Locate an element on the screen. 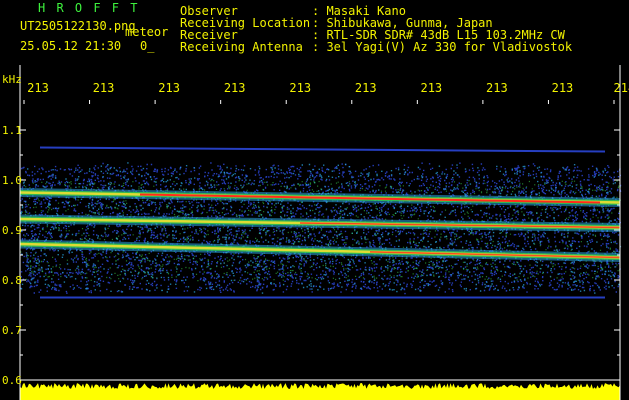 Image resolution: width=629 pixels, height=400 pixels. y-tick-label: 1.0 is located at coordinates (12, 180).